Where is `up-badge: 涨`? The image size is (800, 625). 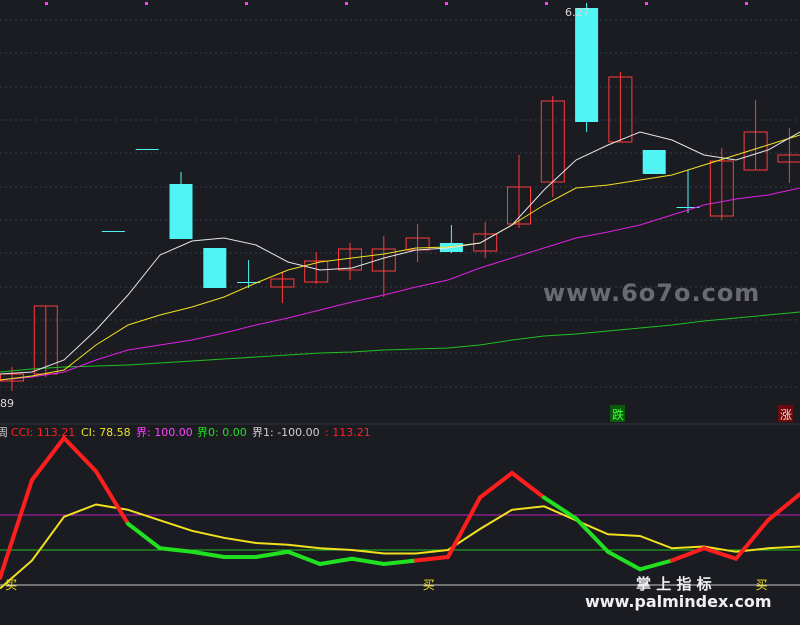 up-badge: 涨 is located at coordinates (786, 414).